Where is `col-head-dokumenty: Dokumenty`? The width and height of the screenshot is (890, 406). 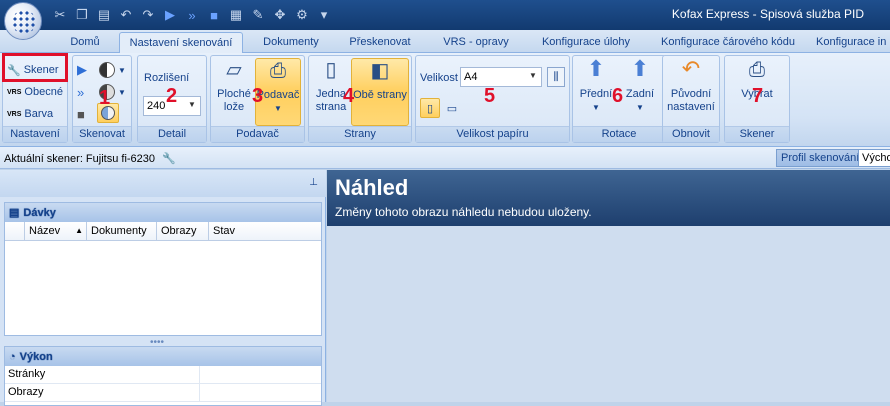 col-head-dokumenty: Dokumenty is located at coordinates (122, 231).